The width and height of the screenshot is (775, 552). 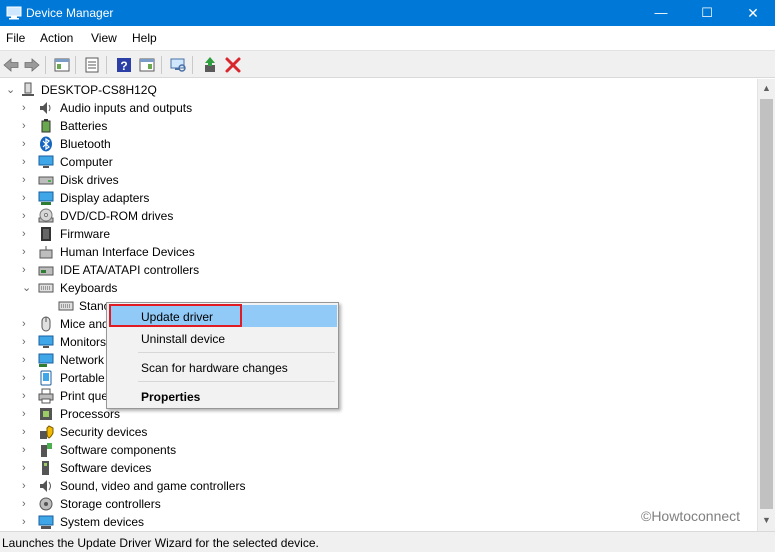 What do you see at coordinates (15, 38) in the screenshot?
I see `menu-file: File` at bounding box center [15, 38].